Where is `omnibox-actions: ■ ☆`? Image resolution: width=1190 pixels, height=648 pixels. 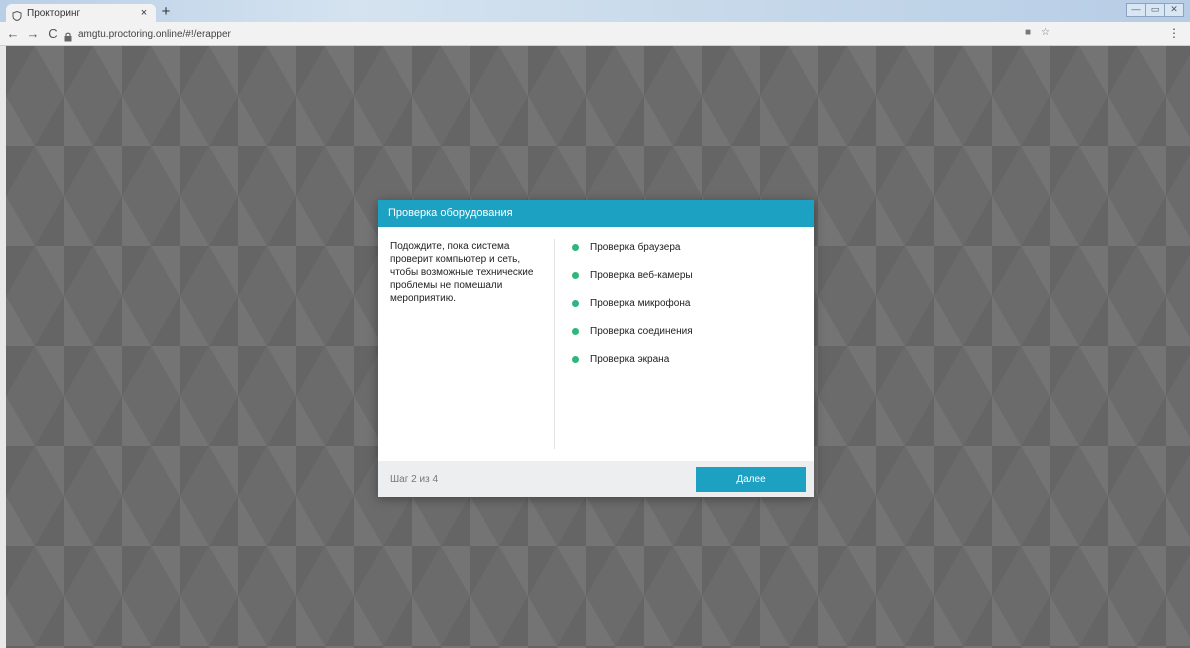 omnibox-actions: ■ ☆ is located at coordinates (1037, 32).